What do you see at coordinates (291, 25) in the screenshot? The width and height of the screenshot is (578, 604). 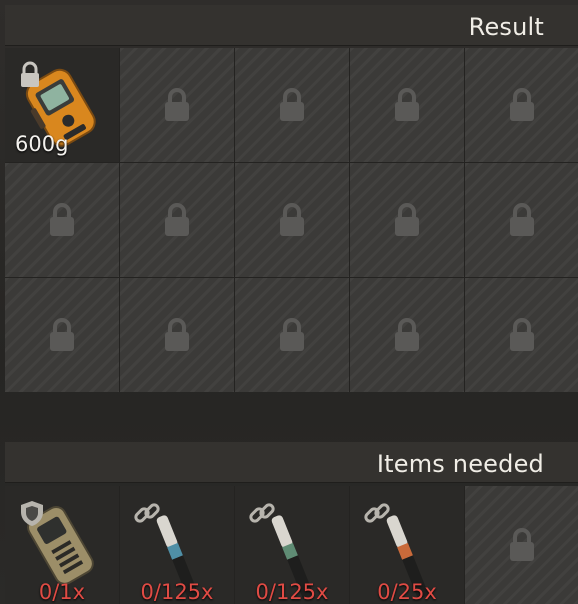 I see `result-header: Result` at bounding box center [291, 25].